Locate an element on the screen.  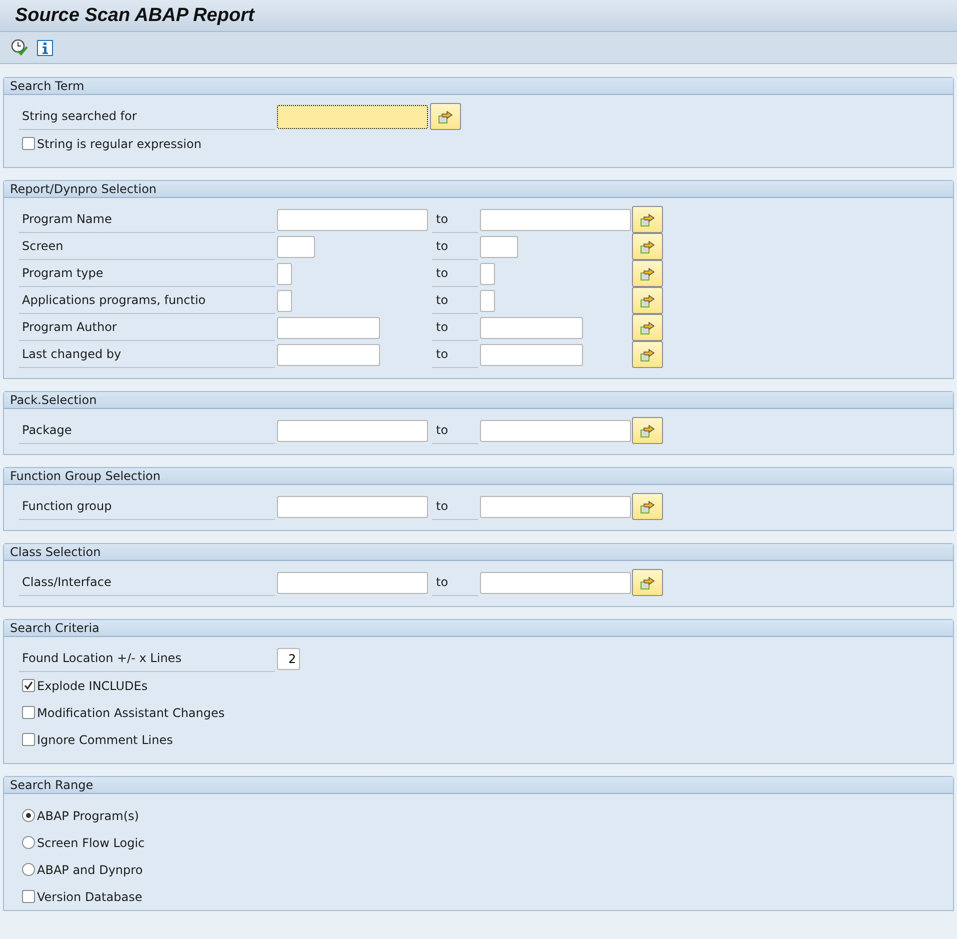
field-label: String searched for is located at coordinates (147, 116).